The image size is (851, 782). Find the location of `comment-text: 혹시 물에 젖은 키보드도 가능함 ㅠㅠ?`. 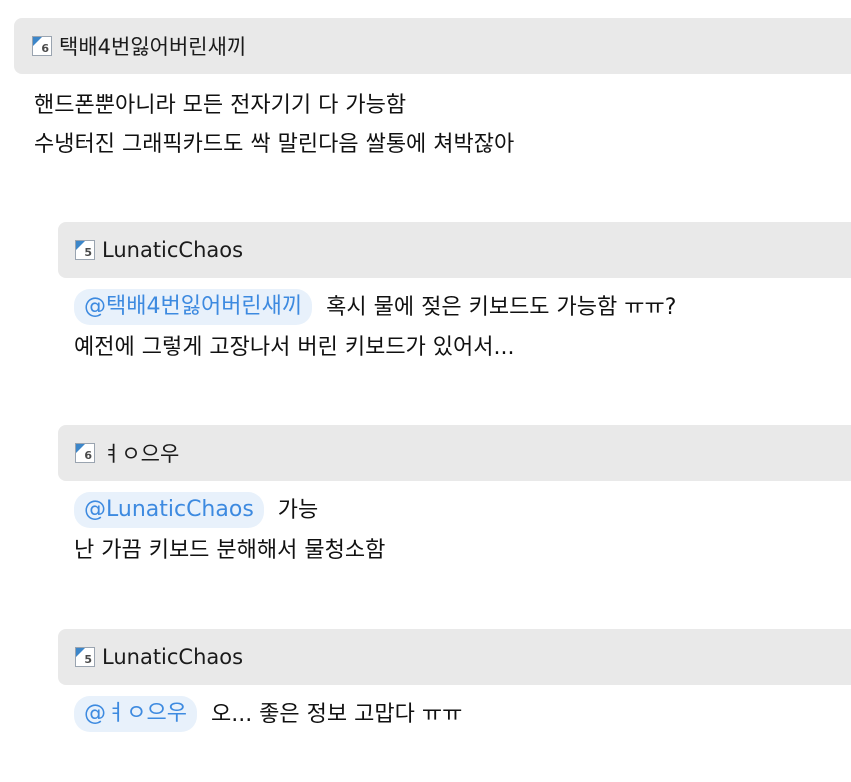

comment-text: 혹시 물에 젖은 키보드도 가능함 ㅠㅠ? is located at coordinates (501, 307).